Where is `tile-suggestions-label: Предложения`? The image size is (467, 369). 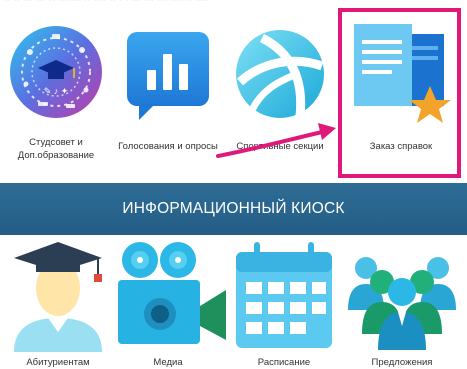 tile-suggestions-label: Предложения is located at coordinates (402, 362).